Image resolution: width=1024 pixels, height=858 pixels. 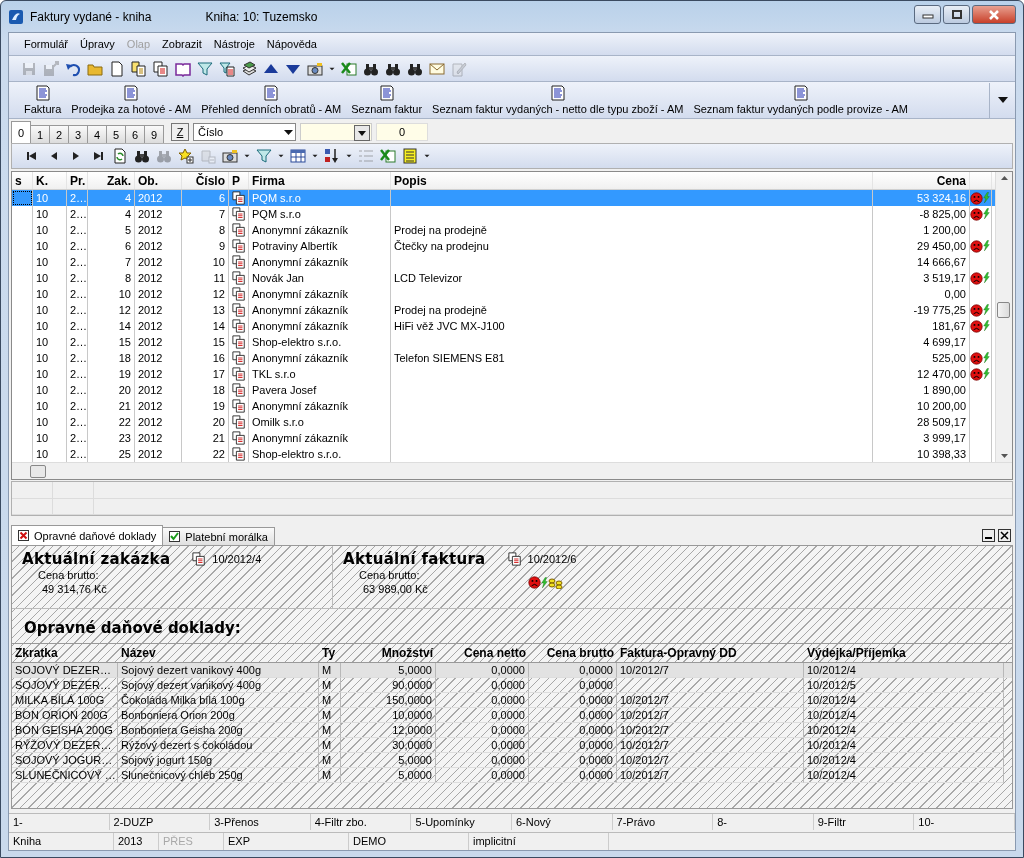 I want to click on close-button, so click(x=1004, y=535).